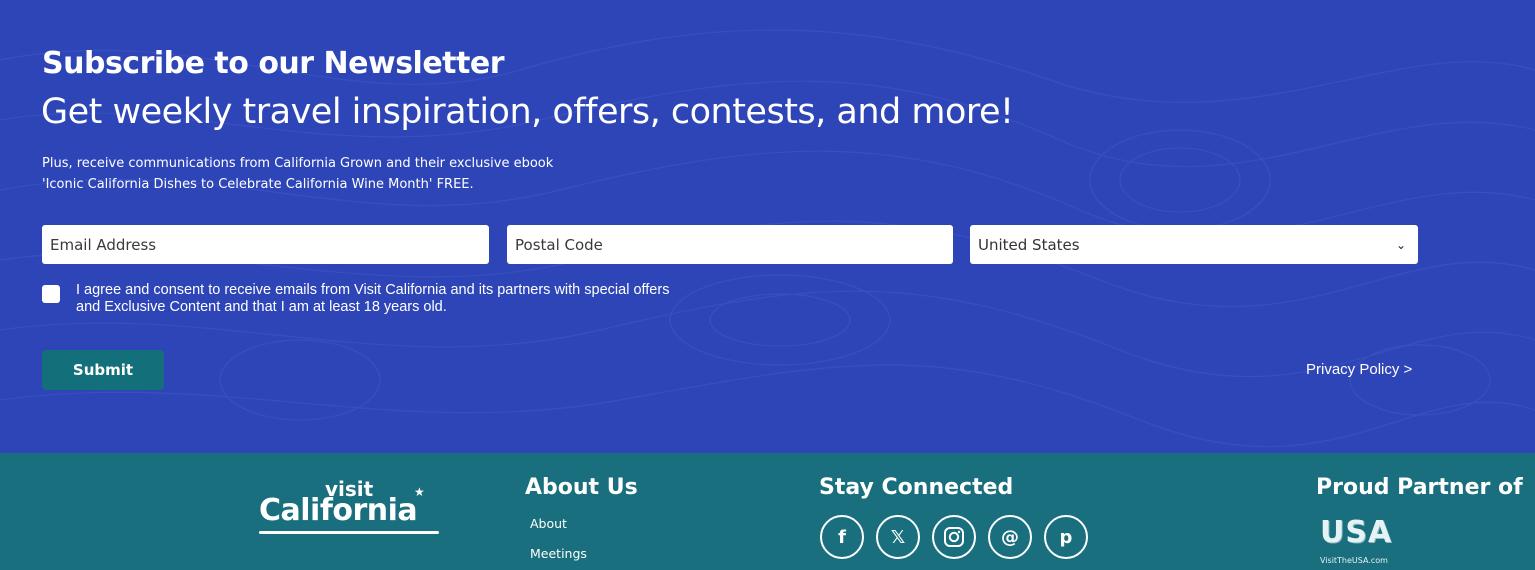  What do you see at coordinates (1356, 532) in the screenshot?
I see `usa-logo-text: USA` at bounding box center [1356, 532].